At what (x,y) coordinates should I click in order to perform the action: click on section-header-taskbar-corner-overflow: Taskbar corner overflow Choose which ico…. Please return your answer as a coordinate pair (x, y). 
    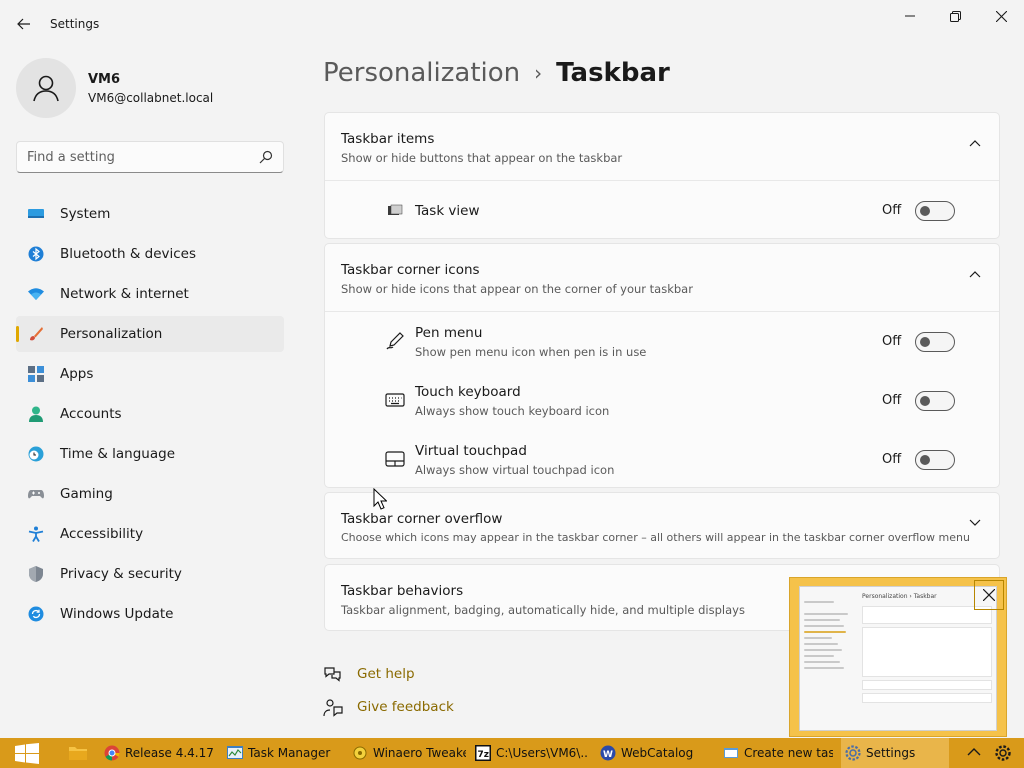
    Looking at the image, I should click on (662, 526).